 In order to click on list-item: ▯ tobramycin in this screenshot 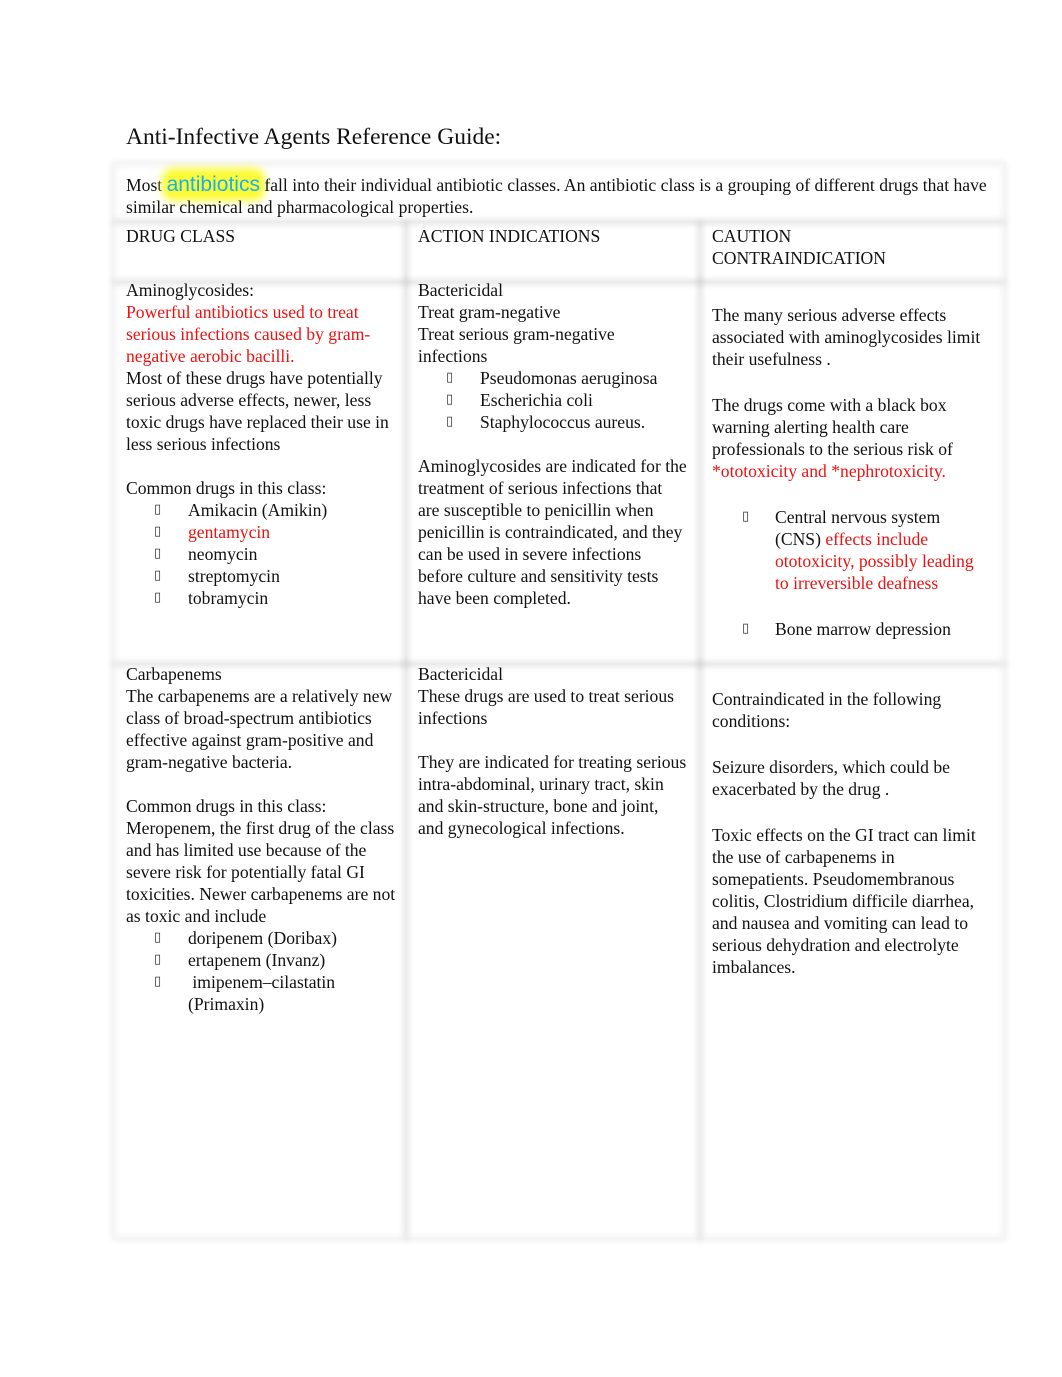, I will do `click(211, 598)`.